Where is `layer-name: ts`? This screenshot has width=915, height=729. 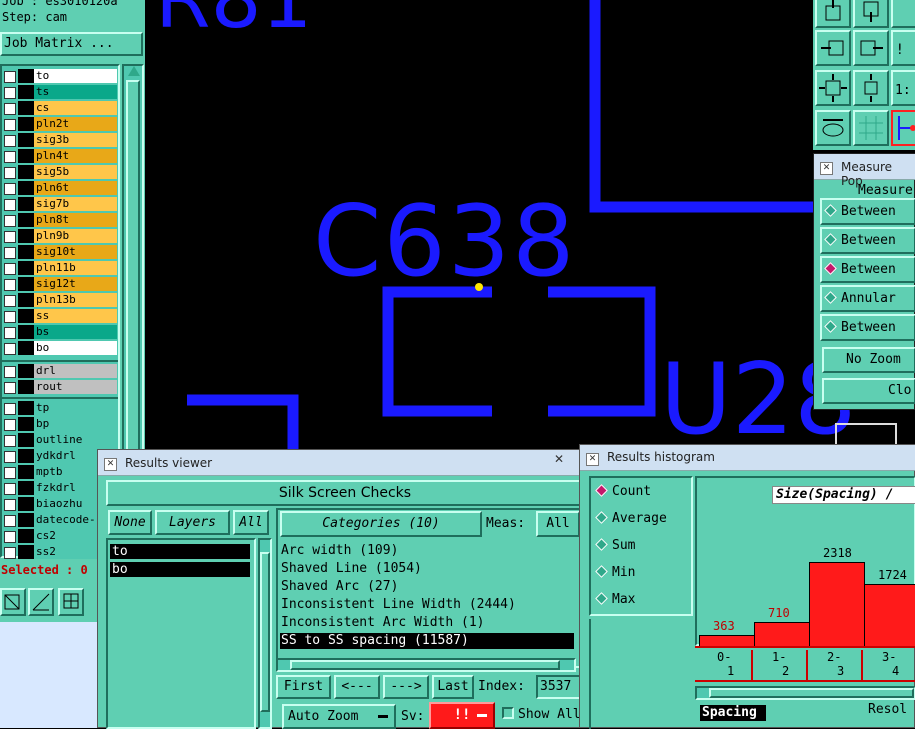
layer-name: ts is located at coordinates (75, 92).